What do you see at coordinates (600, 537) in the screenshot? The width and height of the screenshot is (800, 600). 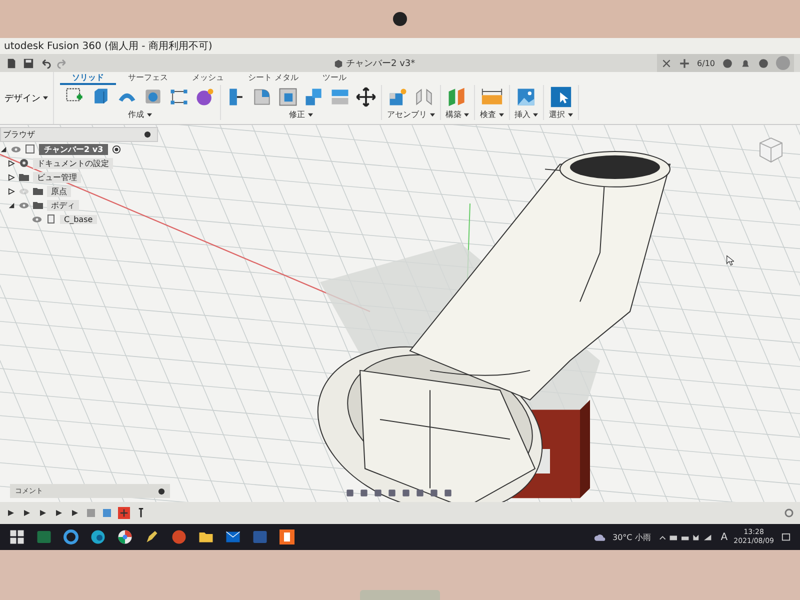 I see `cloud-icon` at bounding box center [600, 537].